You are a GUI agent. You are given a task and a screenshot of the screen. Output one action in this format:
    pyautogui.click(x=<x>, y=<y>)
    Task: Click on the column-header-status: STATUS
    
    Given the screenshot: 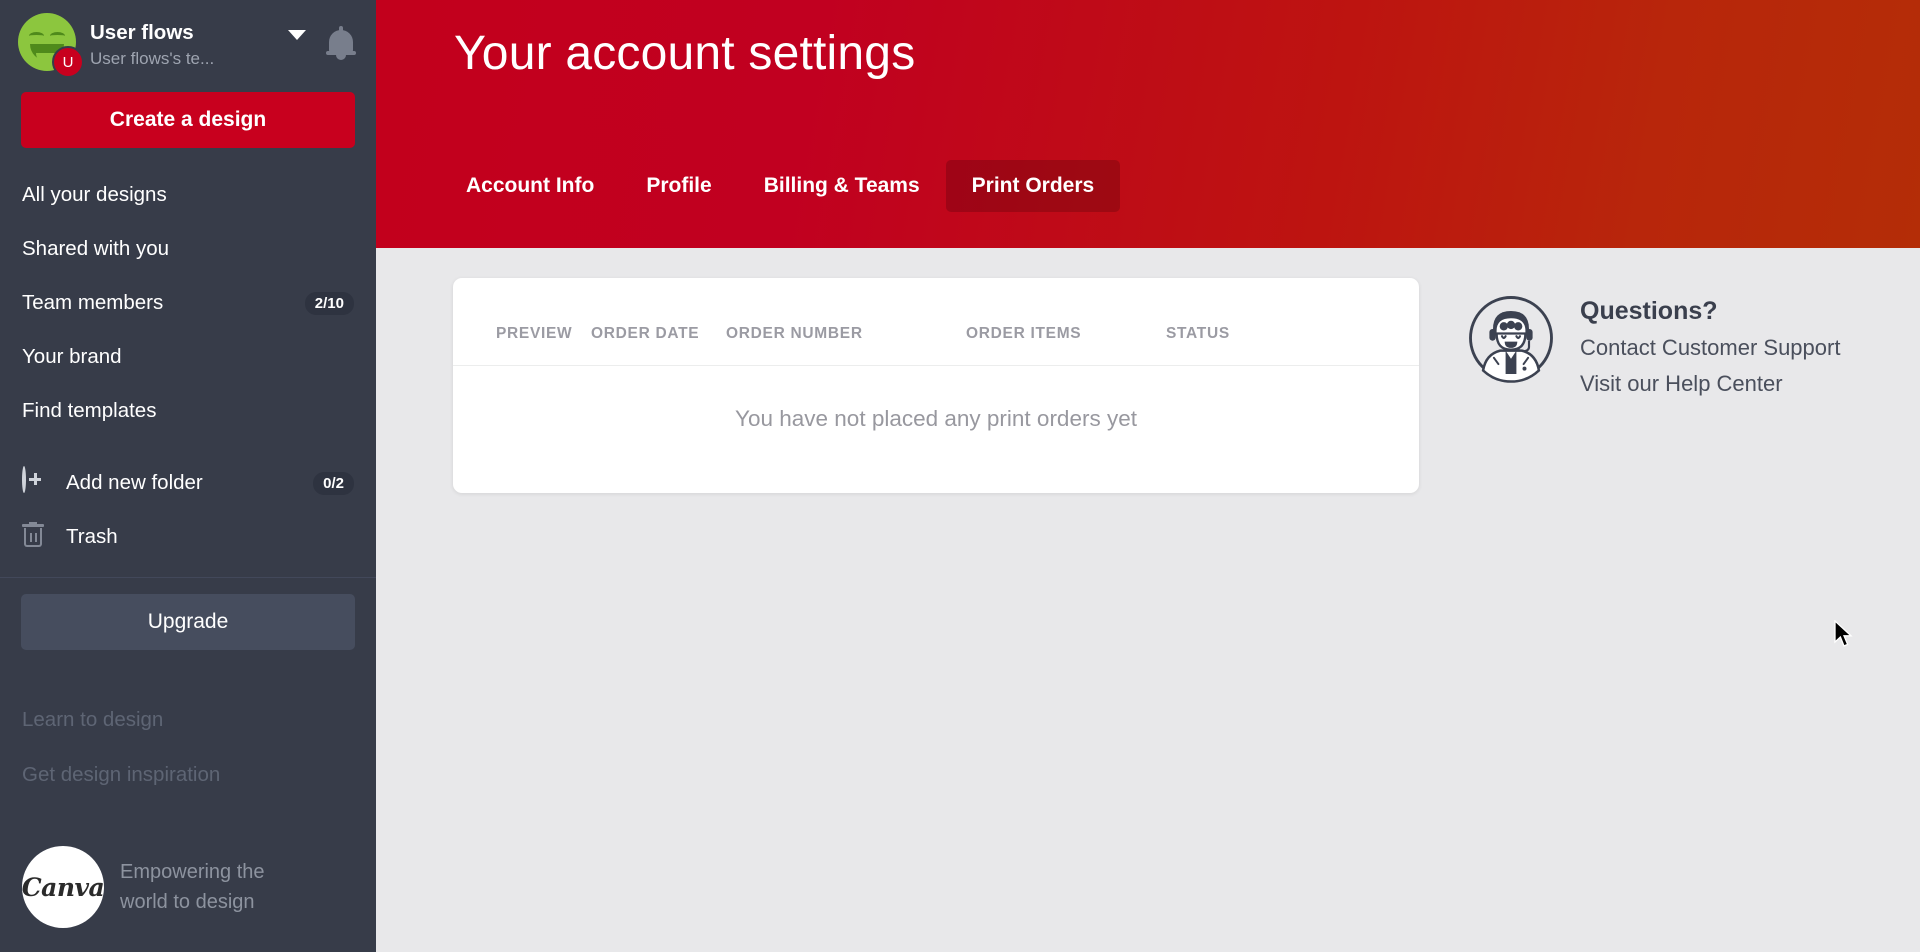 What is the action you would take?
    pyautogui.click(x=1198, y=333)
    